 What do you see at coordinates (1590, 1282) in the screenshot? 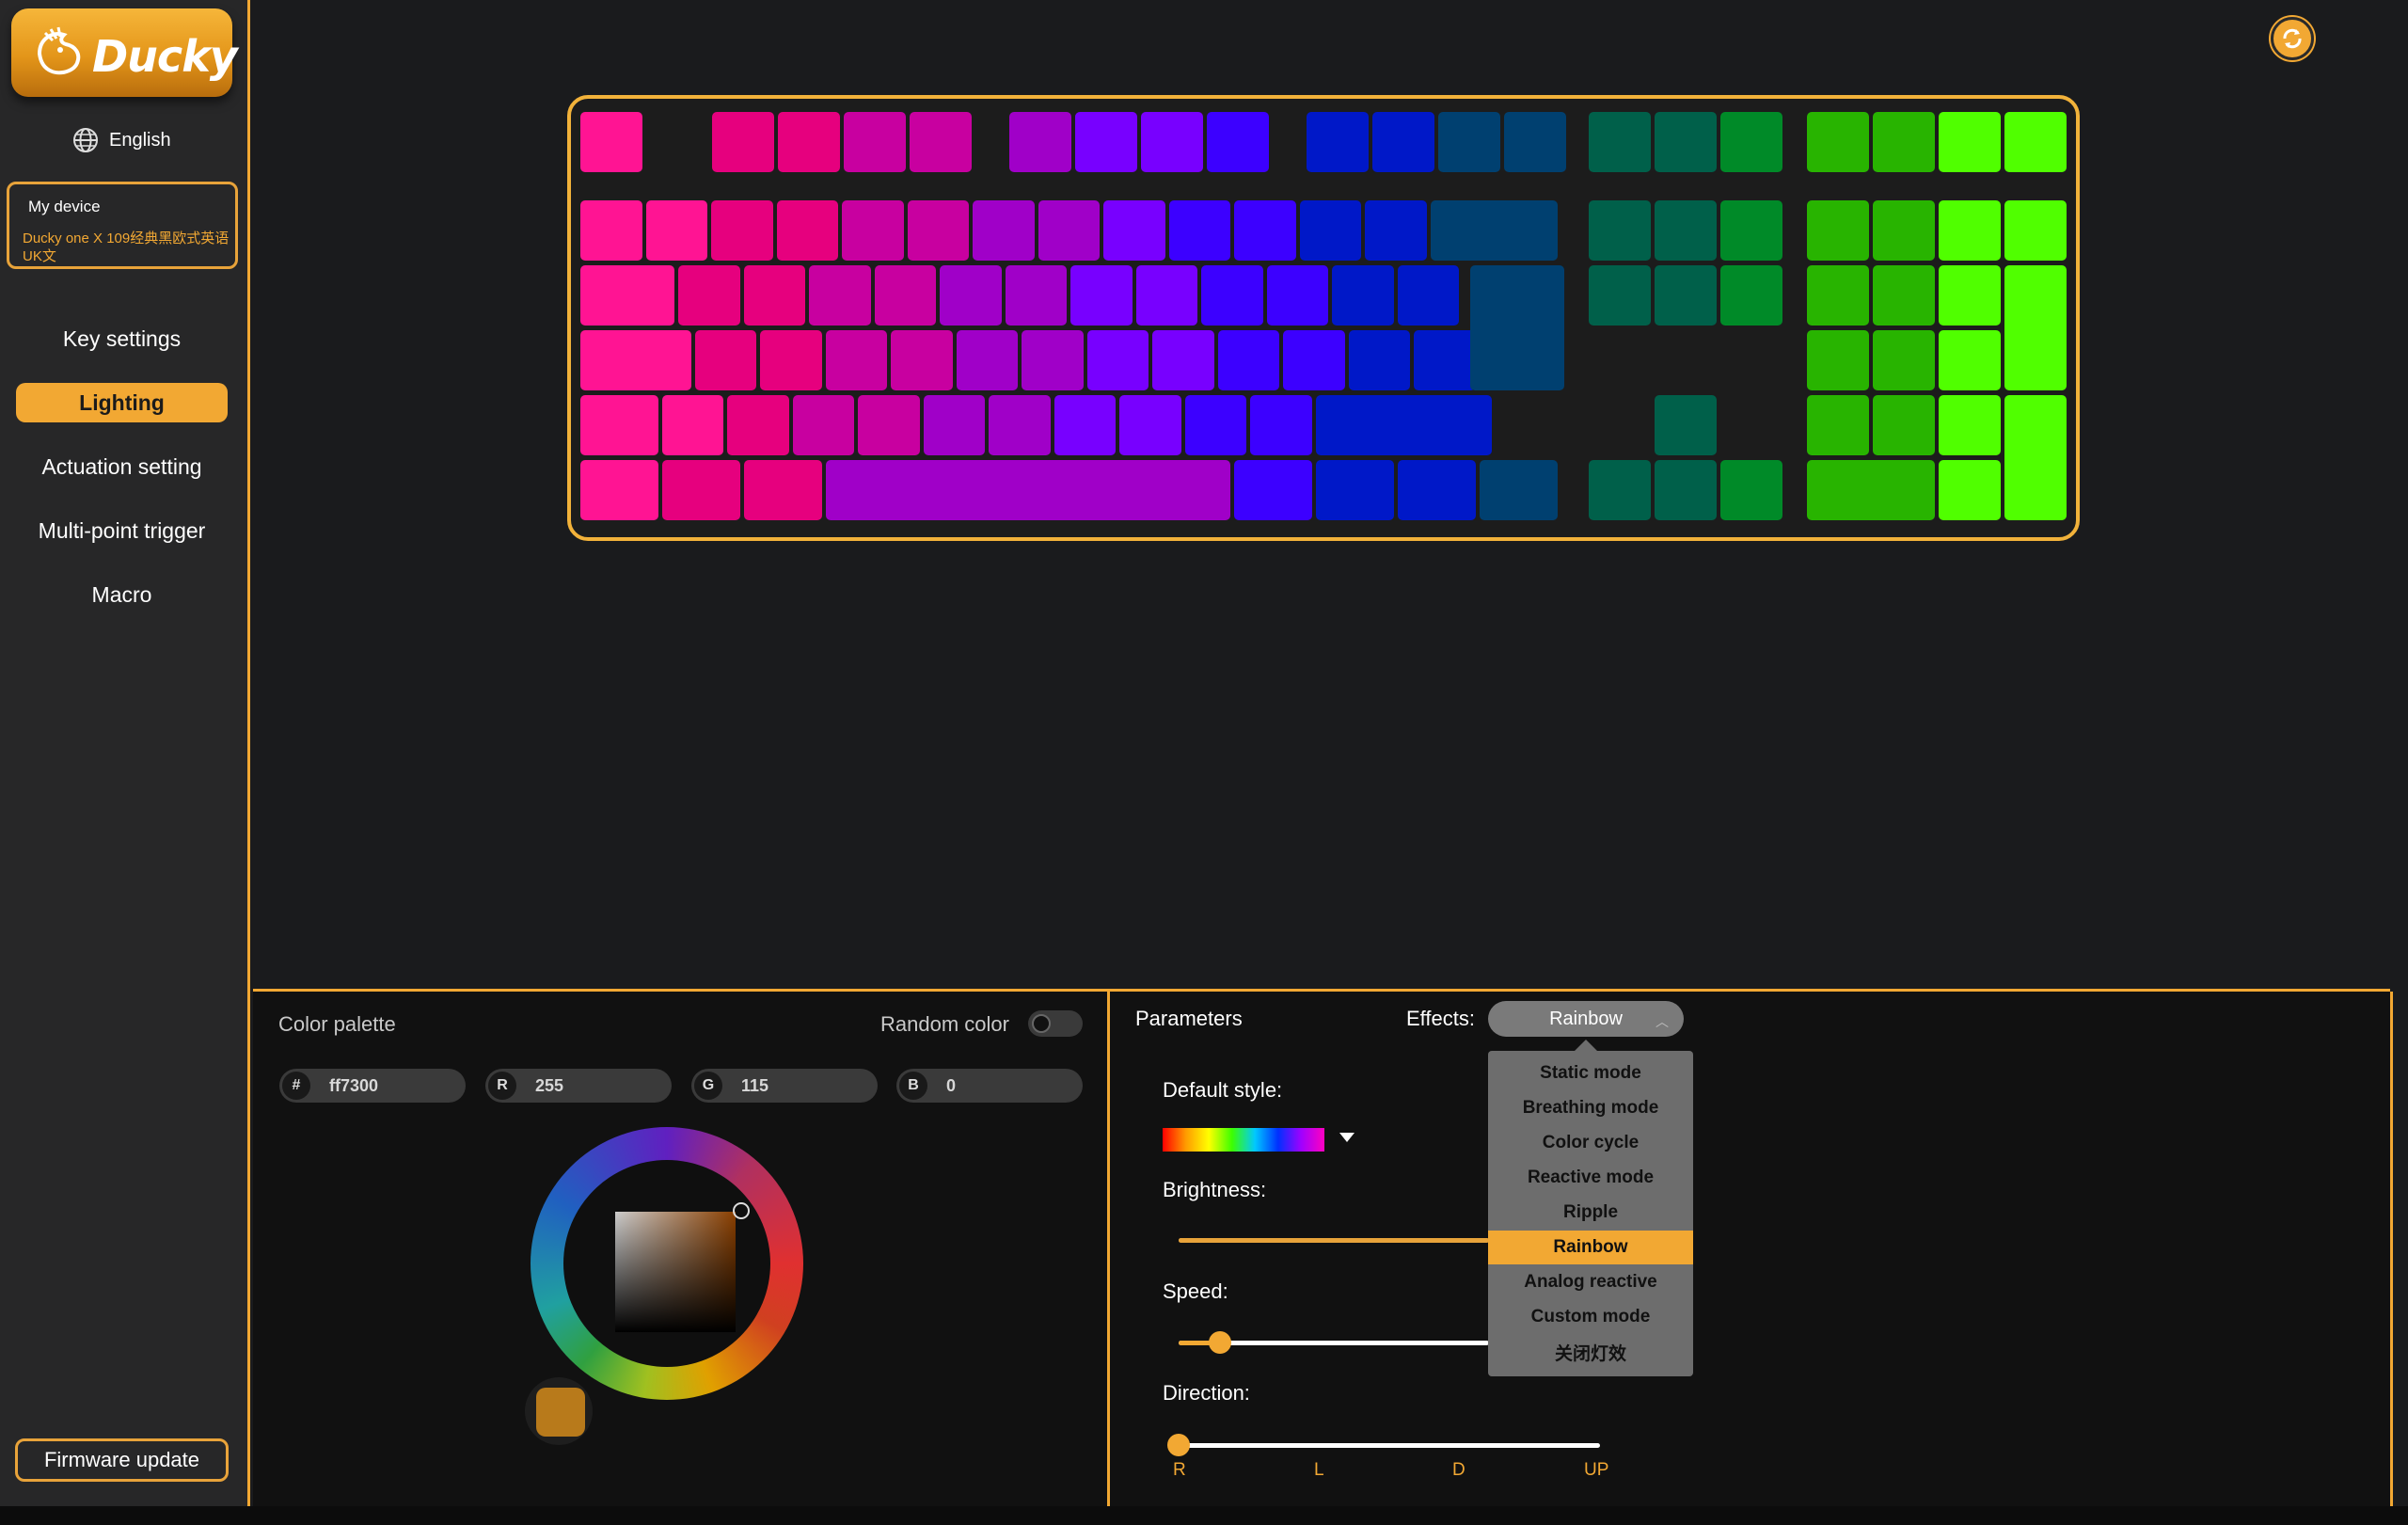
I see `effect-option-analog-reactive: Analog reactive` at bounding box center [1590, 1282].